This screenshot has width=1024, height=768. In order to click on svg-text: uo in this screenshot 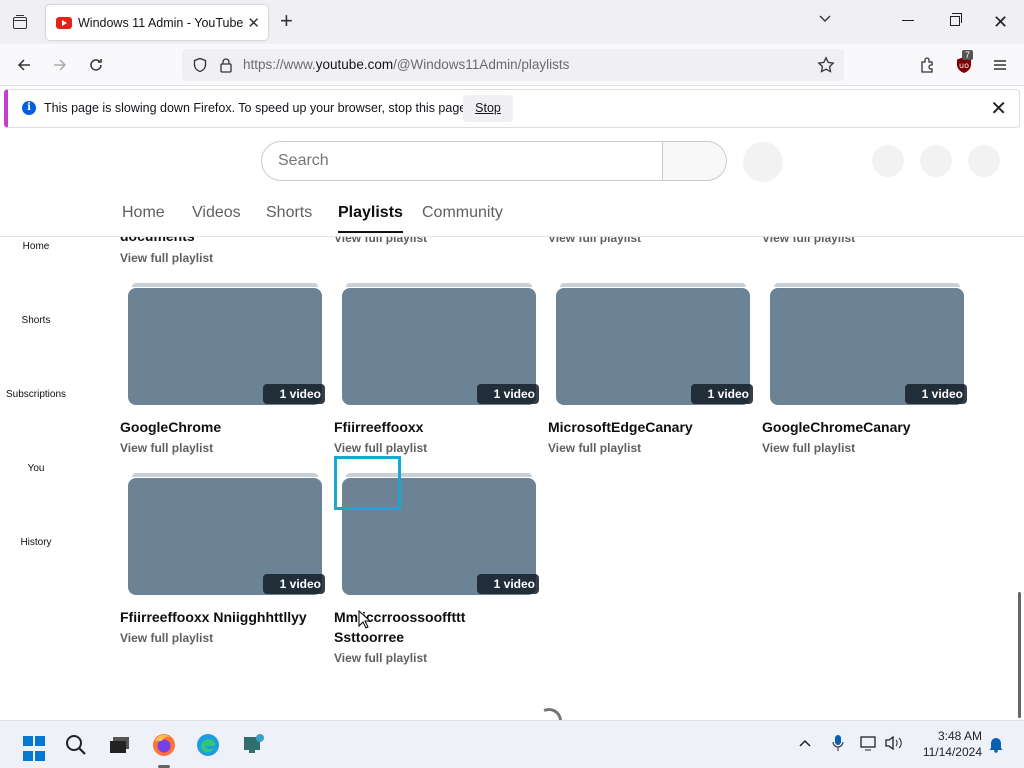, I will do `click(964, 65)`.